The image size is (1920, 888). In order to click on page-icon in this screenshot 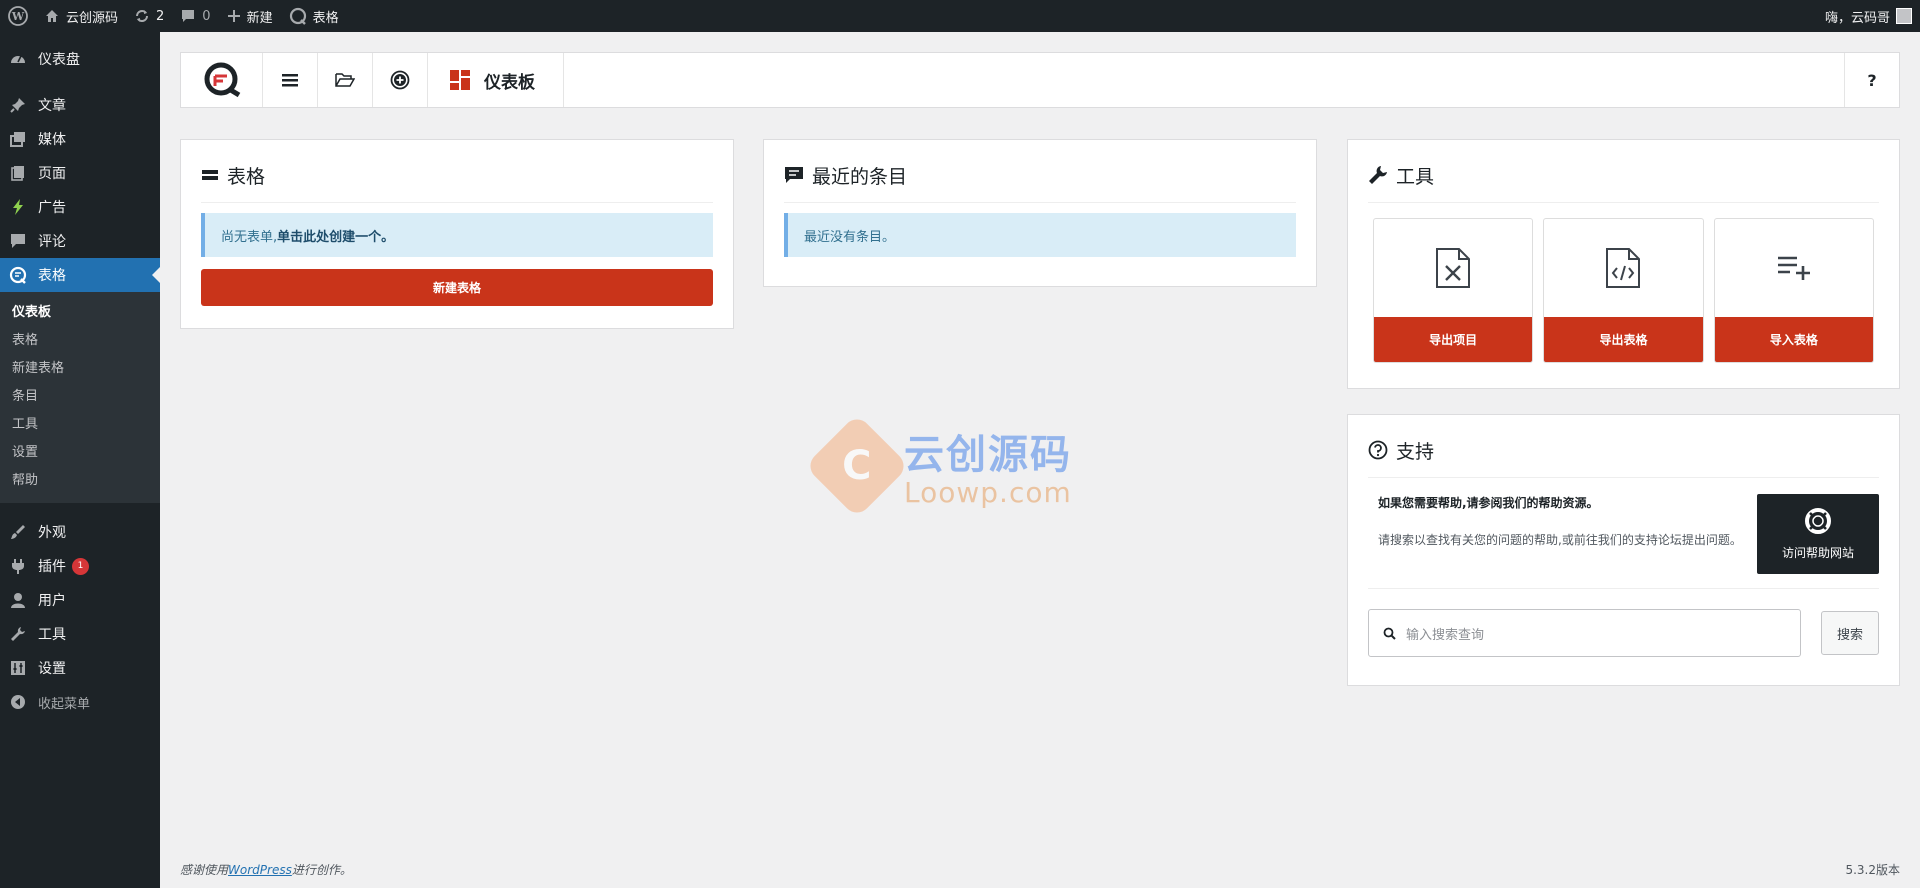, I will do `click(18, 173)`.